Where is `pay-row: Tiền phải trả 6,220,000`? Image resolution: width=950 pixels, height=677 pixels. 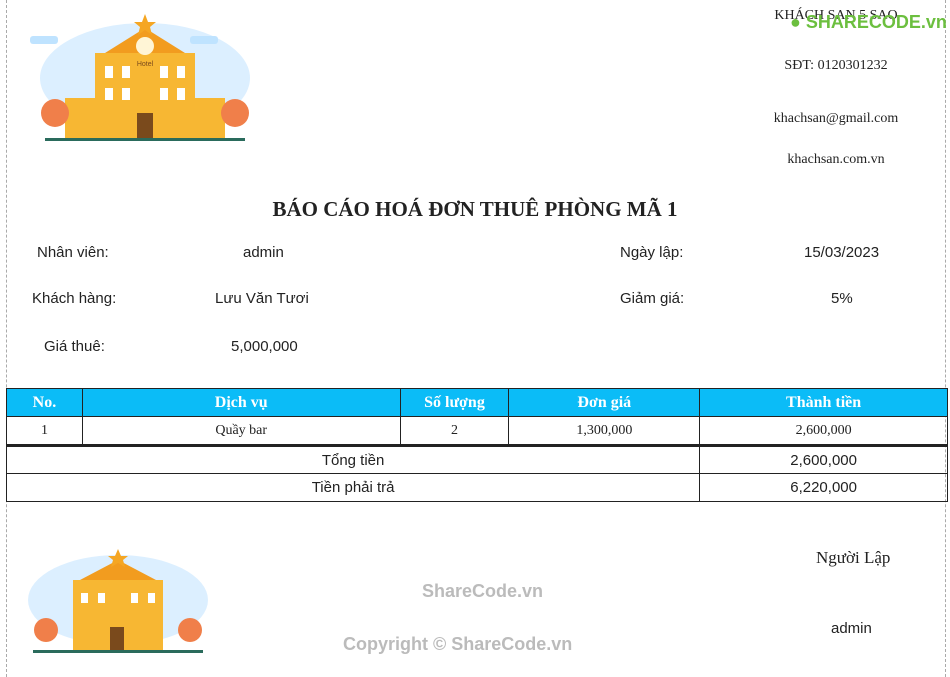
pay-row: Tiền phải trả 6,220,000 is located at coordinates (476, 487).